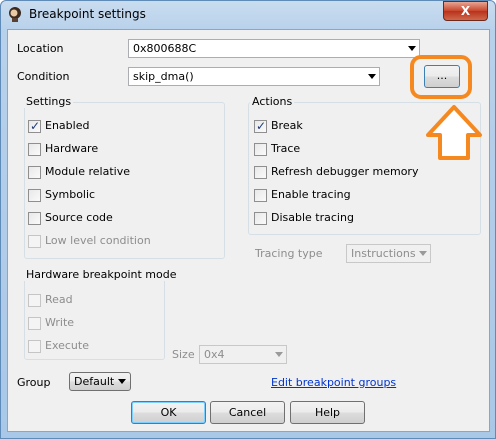  What do you see at coordinates (49, 101) in the screenshot?
I see `settings-group-title: Settings` at bounding box center [49, 101].